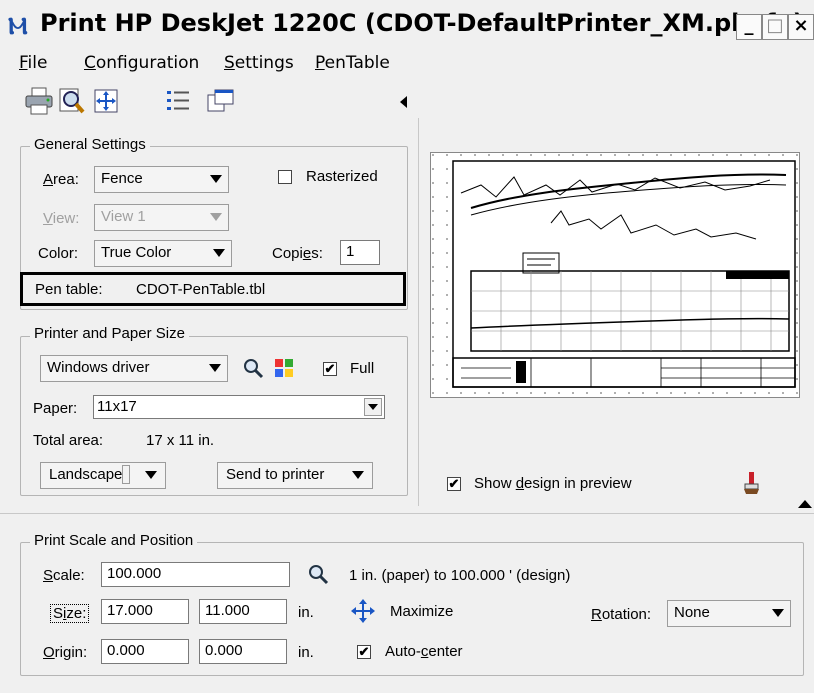 The width and height of the screenshot is (814, 693). Describe the element at coordinates (729, 613) in the screenshot. I see `rotation-dropdown: None` at that location.